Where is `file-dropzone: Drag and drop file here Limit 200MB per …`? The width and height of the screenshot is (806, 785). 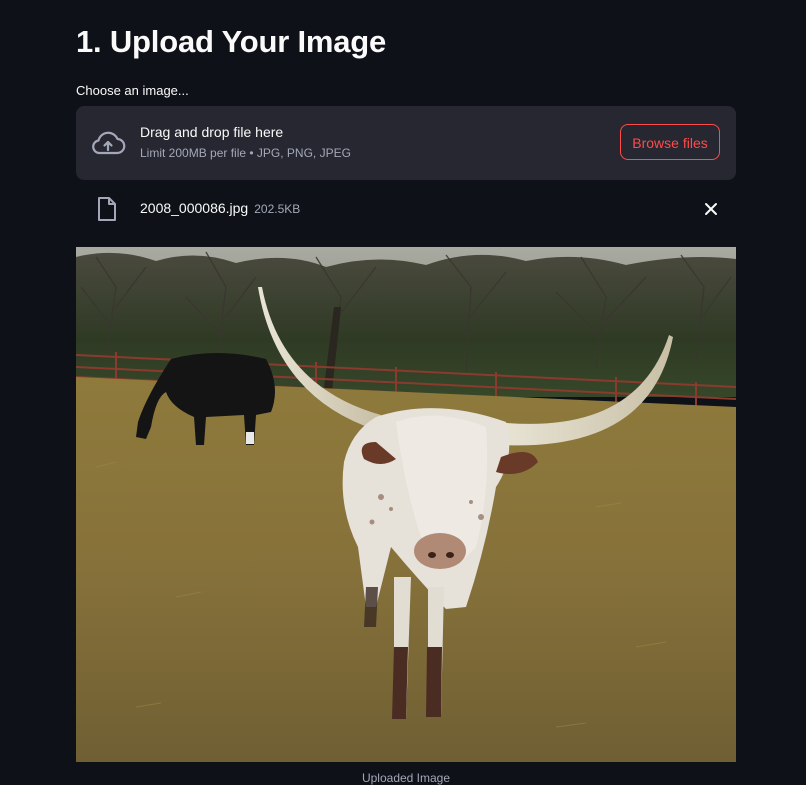 file-dropzone: Drag and drop file here Limit 200MB per … is located at coordinates (406, 143).